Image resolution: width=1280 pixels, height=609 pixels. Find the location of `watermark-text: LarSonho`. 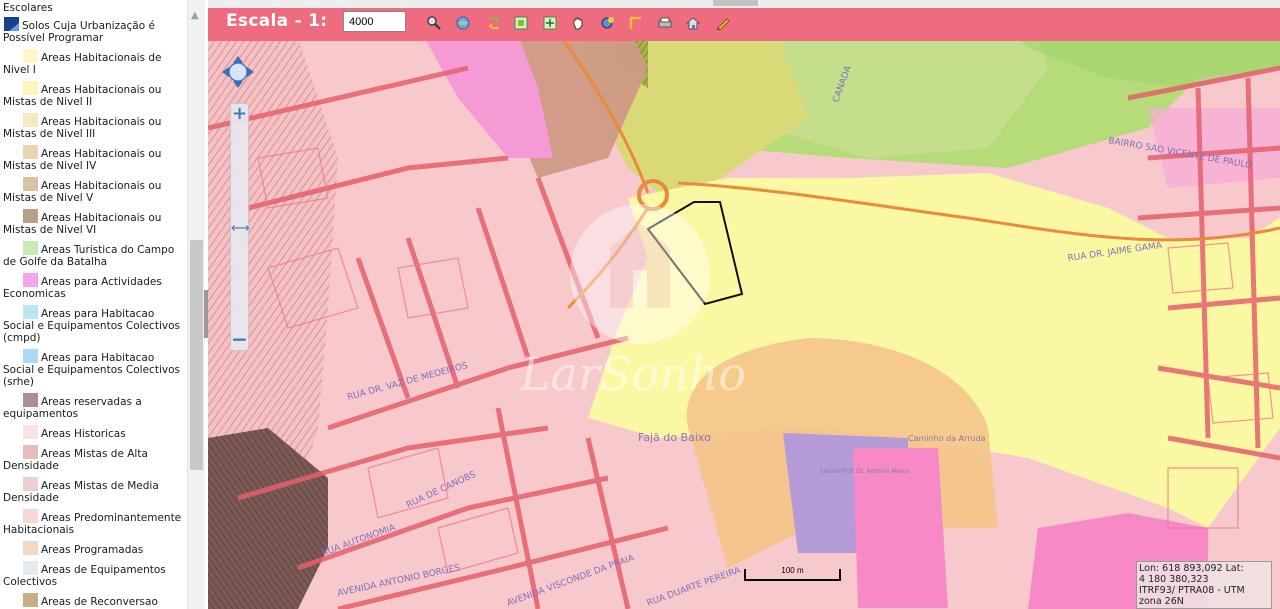

watermark-text: LarSonho is located at coordinates (632, 374).